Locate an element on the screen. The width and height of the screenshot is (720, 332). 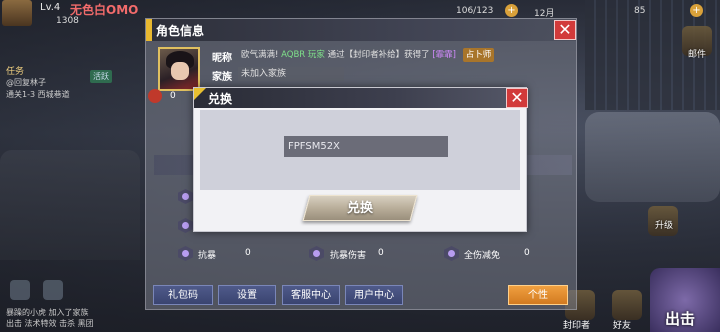
family-label: 家族 is located at coordinates (222, 77).